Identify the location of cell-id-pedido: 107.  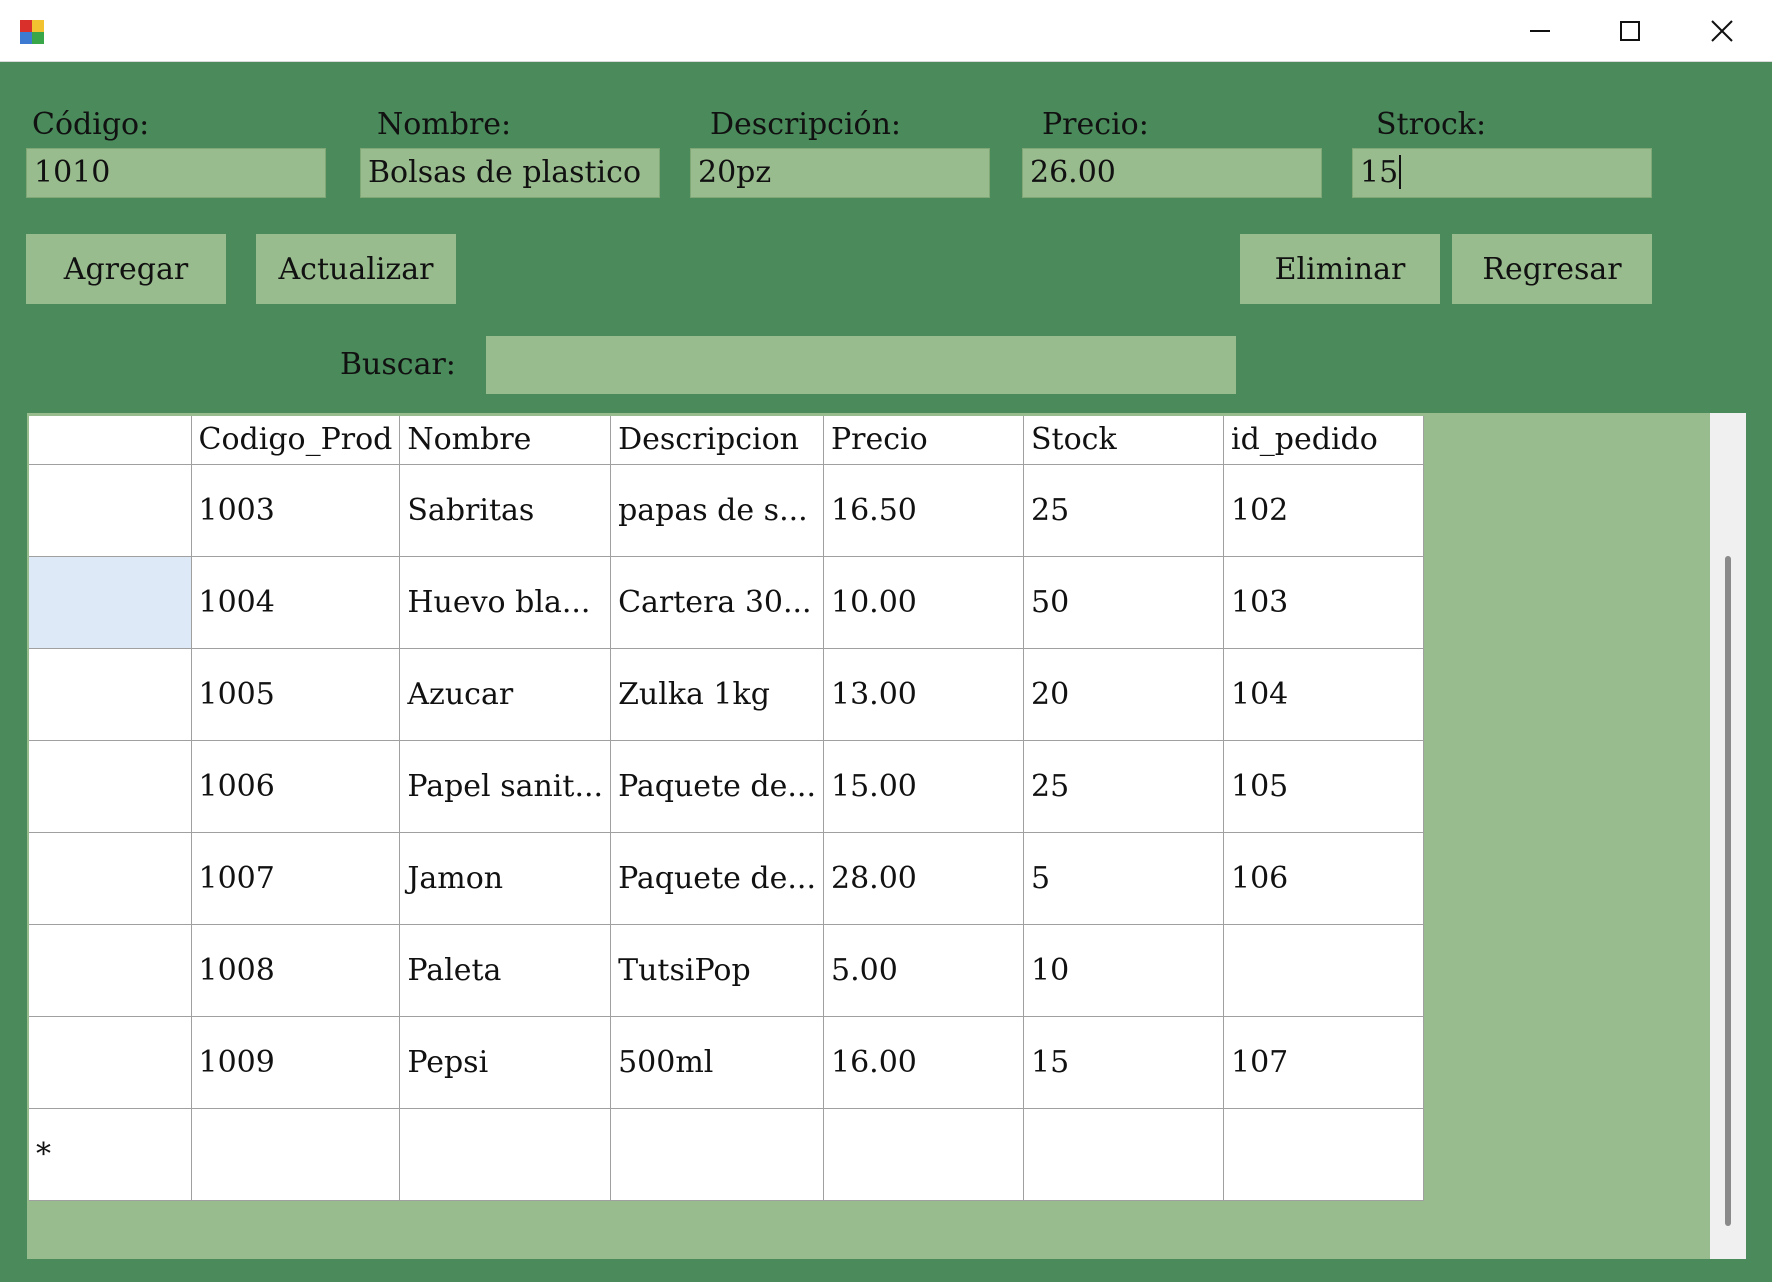
(1323, 1062).